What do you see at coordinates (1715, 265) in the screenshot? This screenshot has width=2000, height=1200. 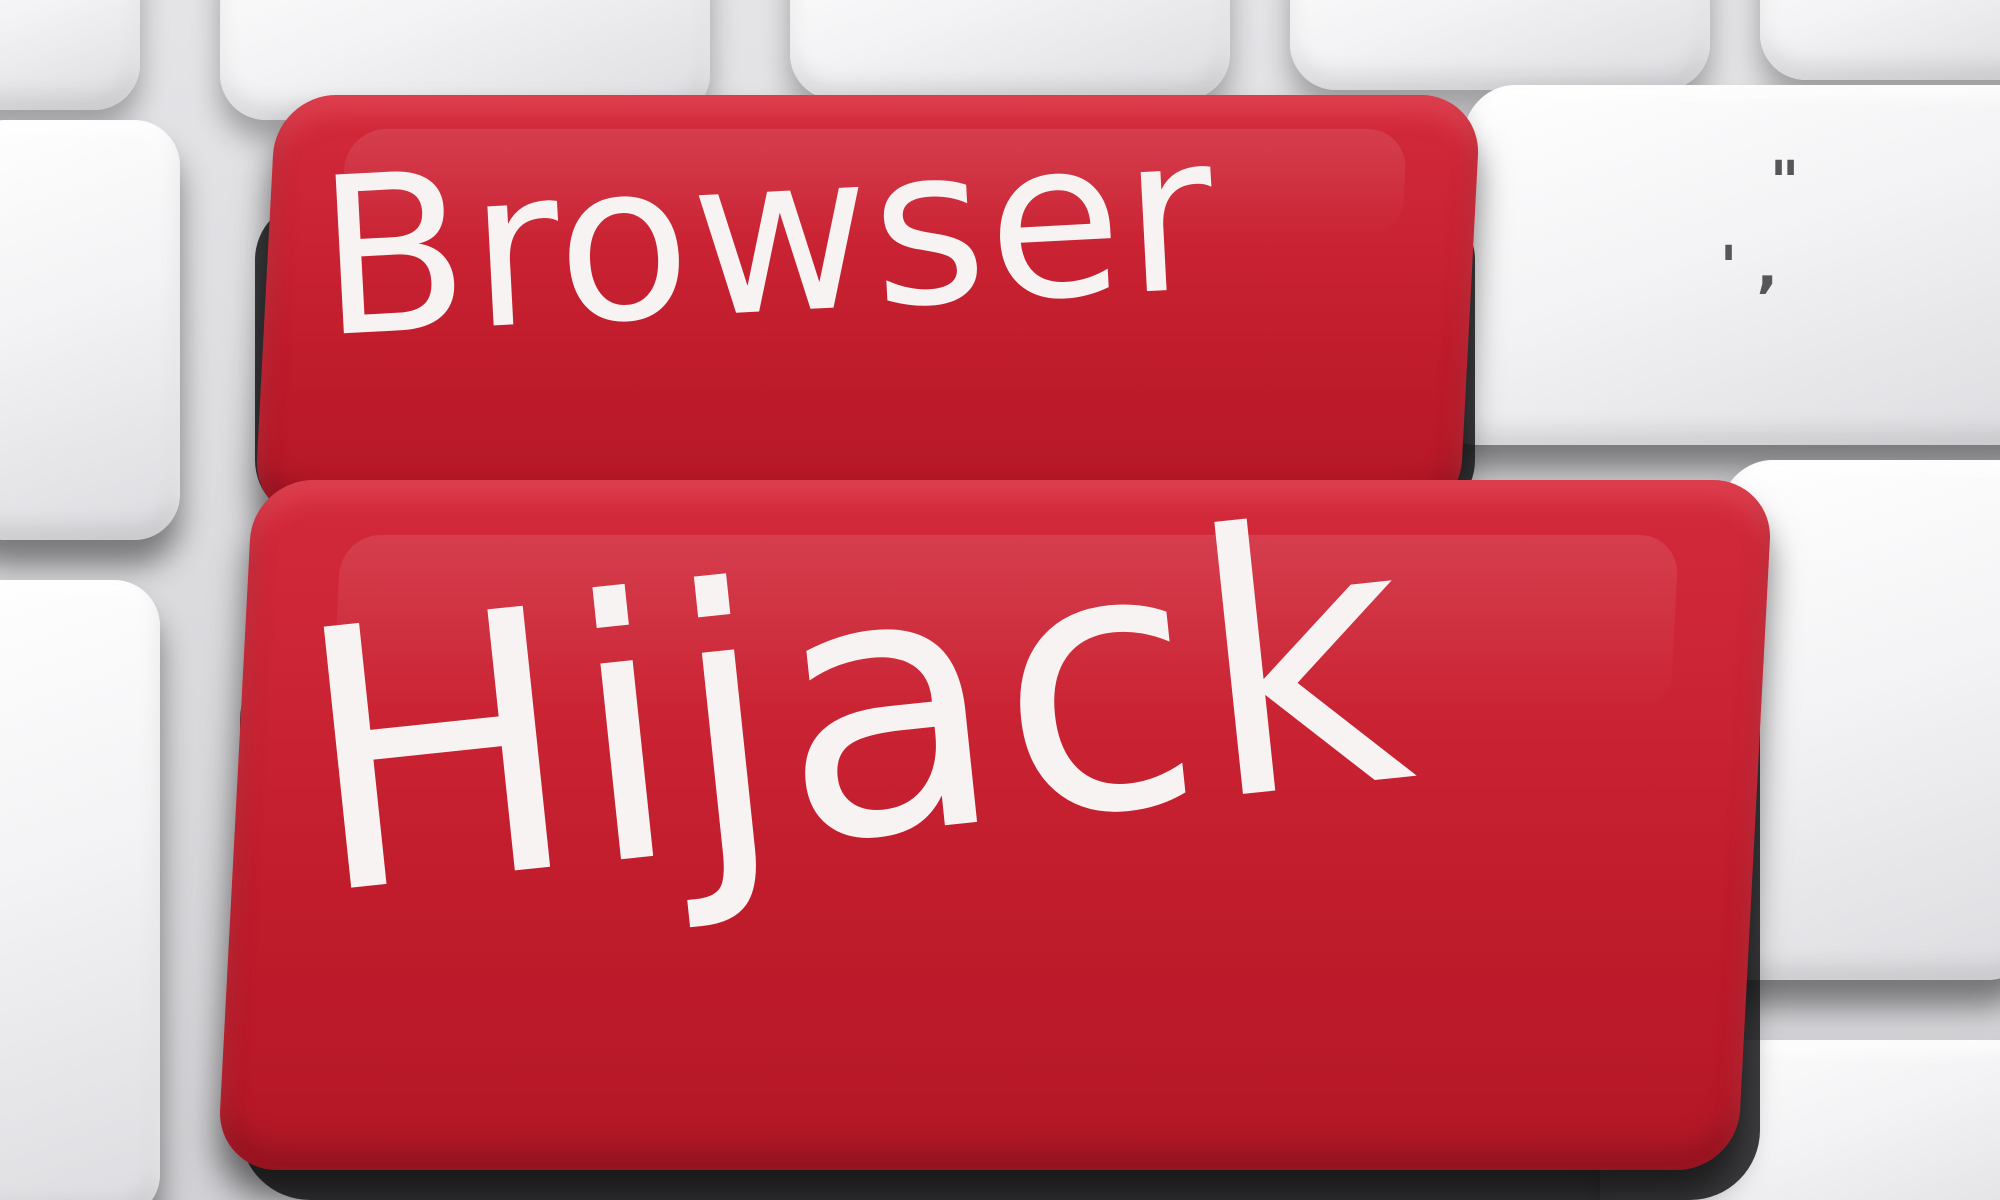 I see `keyboard-key-quote` at bounding box center [1715, 265].